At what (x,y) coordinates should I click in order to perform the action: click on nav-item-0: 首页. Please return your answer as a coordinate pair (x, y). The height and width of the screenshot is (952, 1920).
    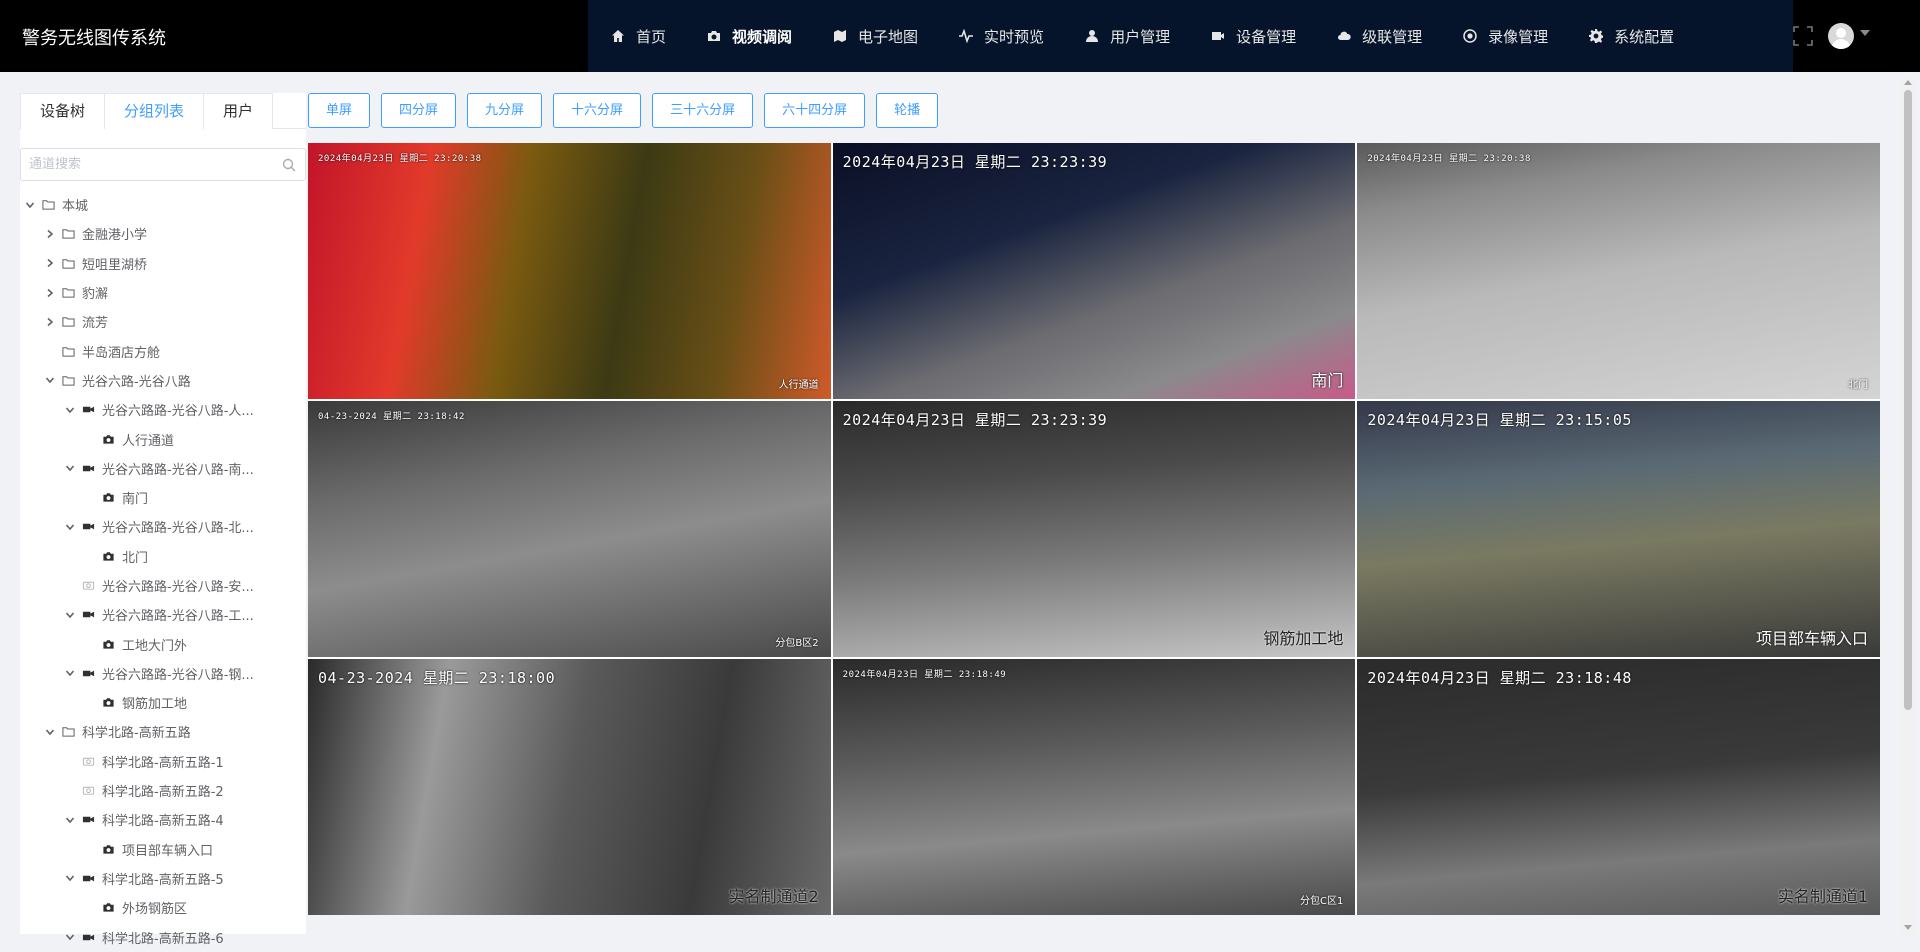
    Looking at the image, I should click on (636, 36).